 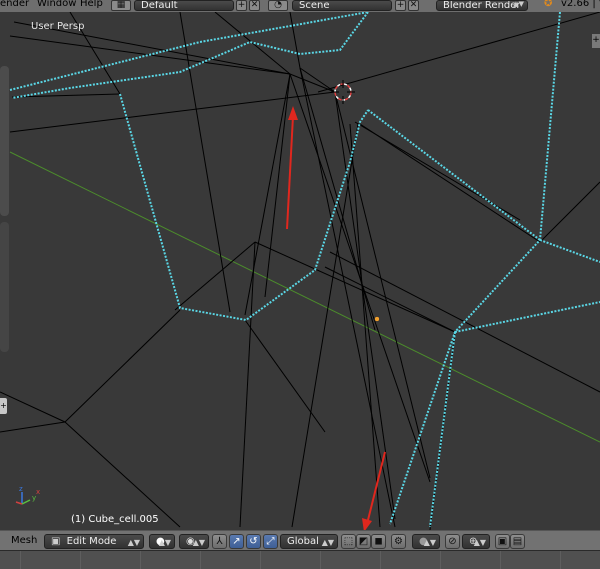 What do you see at coordinates (278, 5) in the screenshot?
I see `scene-icon: ◔` at bounding box center [278, 5].